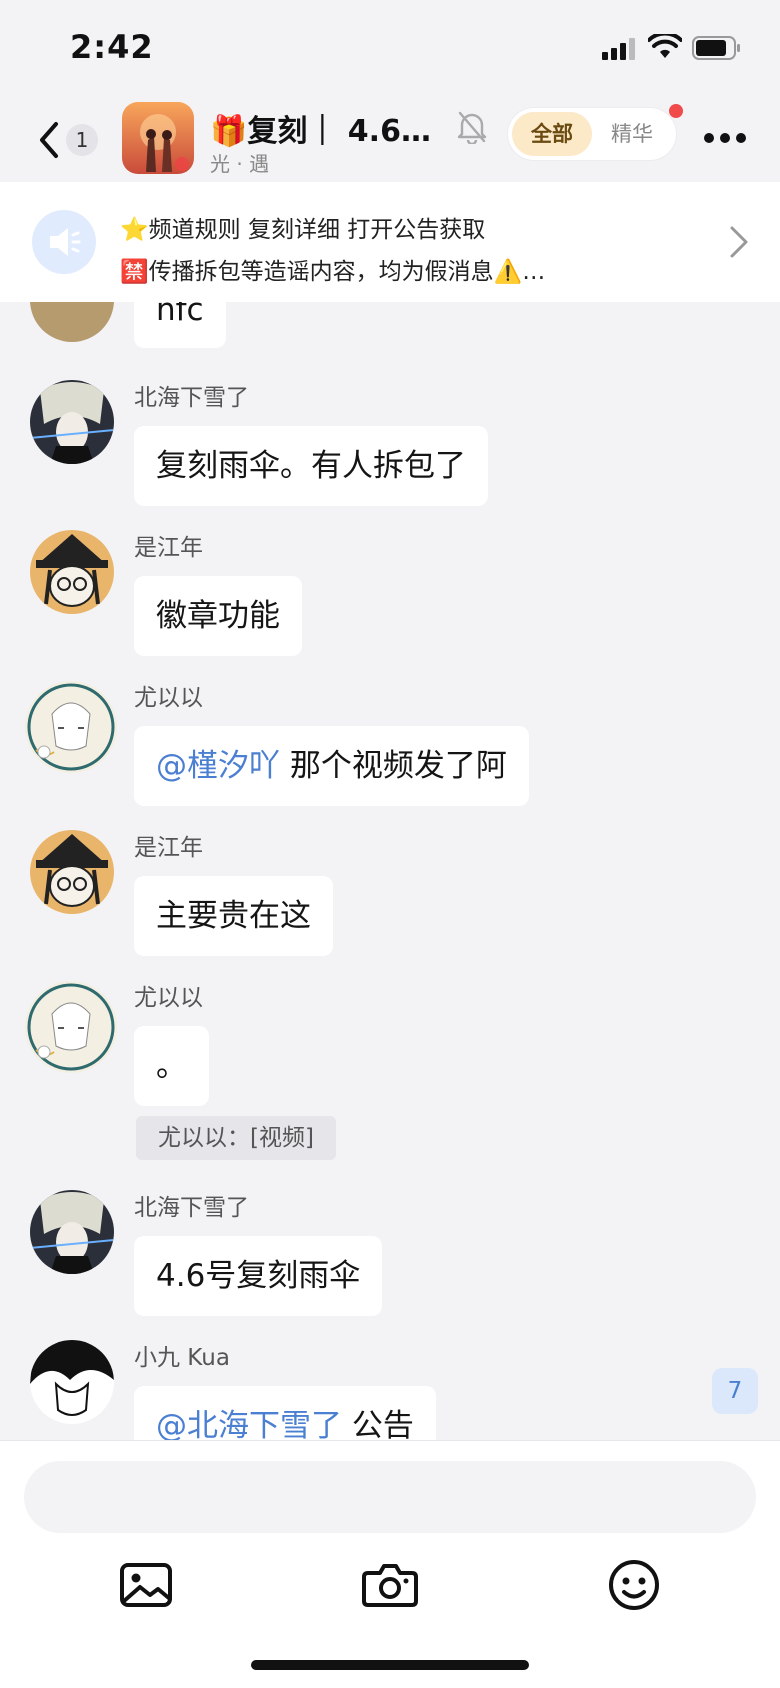  I want to click on mute-bell-icon, so click(472, 127).